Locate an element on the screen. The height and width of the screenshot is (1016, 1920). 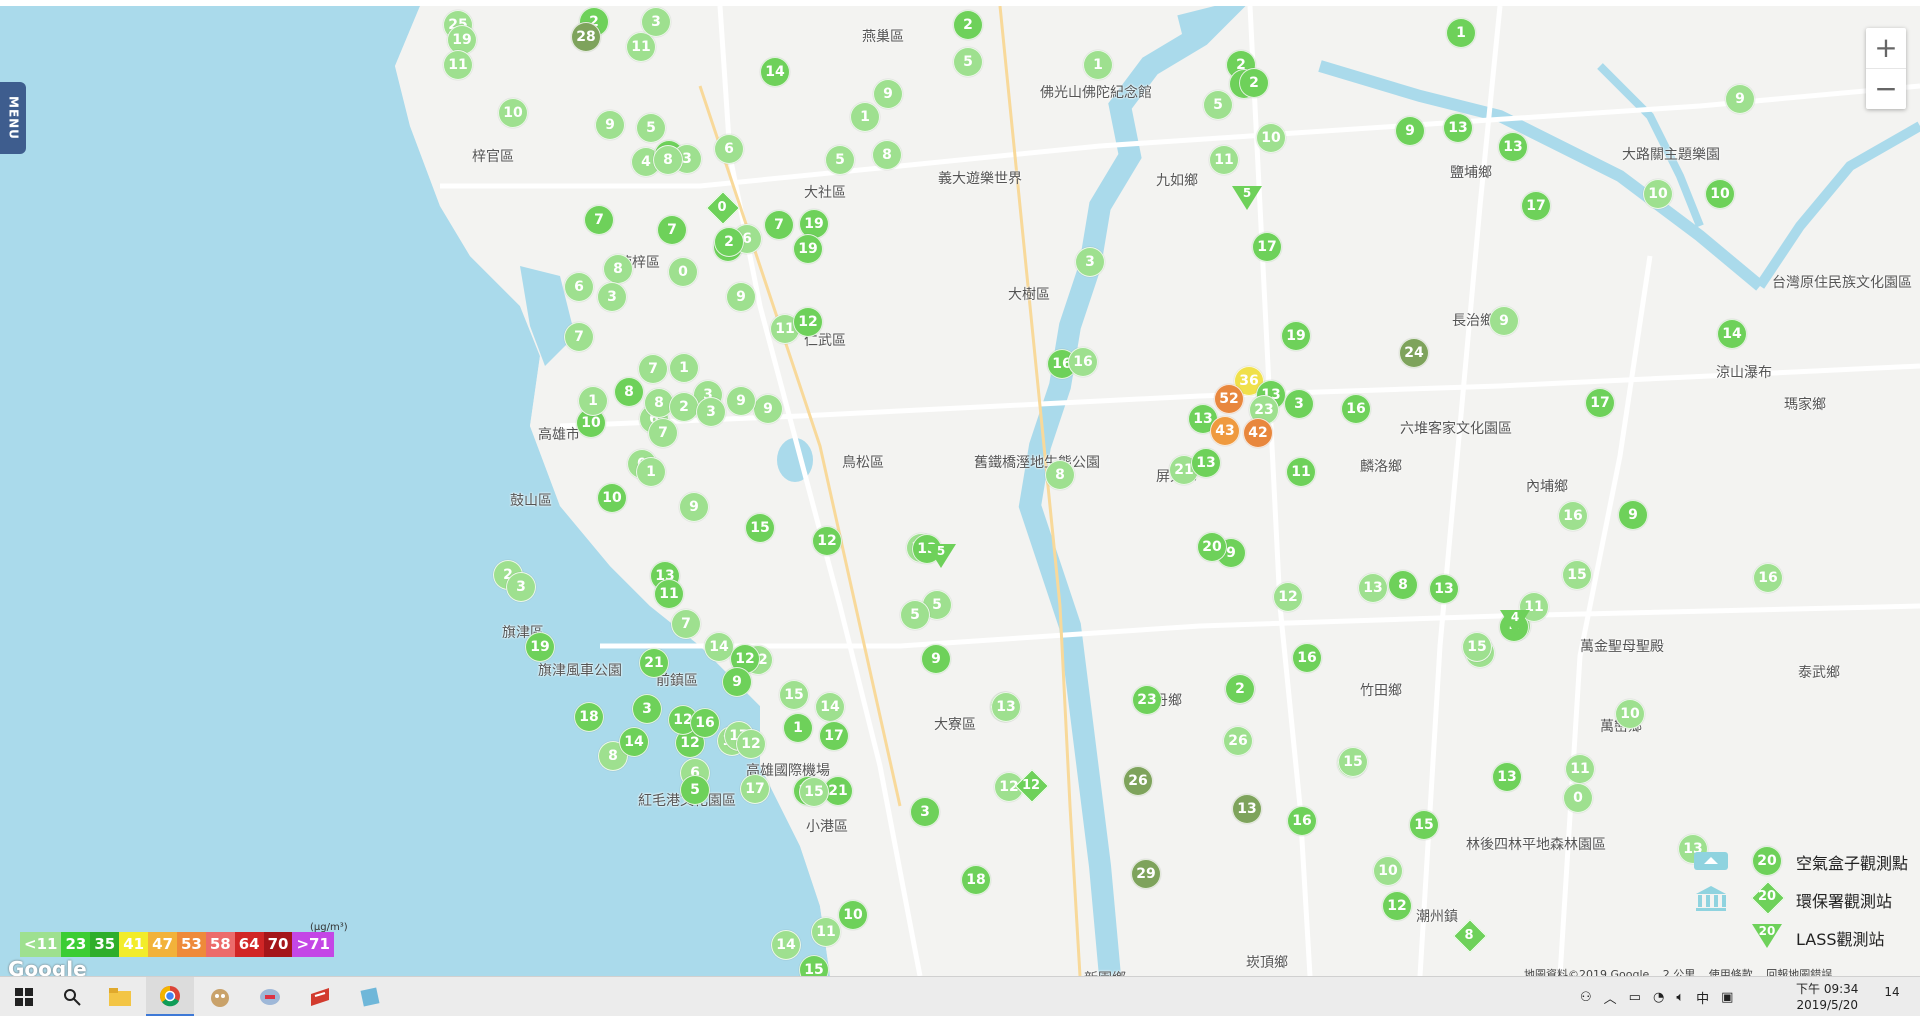
airbox-sensor-marker: 18 is located at coordinates (976, 880).